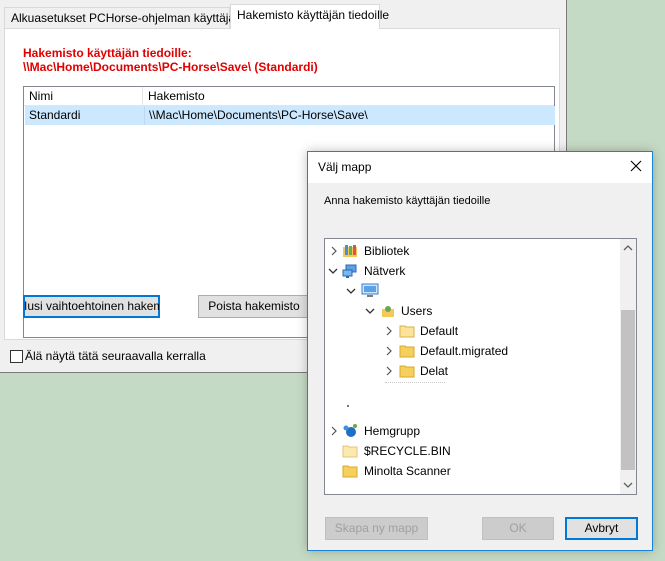 The width and height of the screenshot is (665, 561). What do you see at coordinates (470, 451) in the screenshot?
I see `tree-node-recycle-bin: $RECYCLE.BIN` at bounding box center [470, 451].